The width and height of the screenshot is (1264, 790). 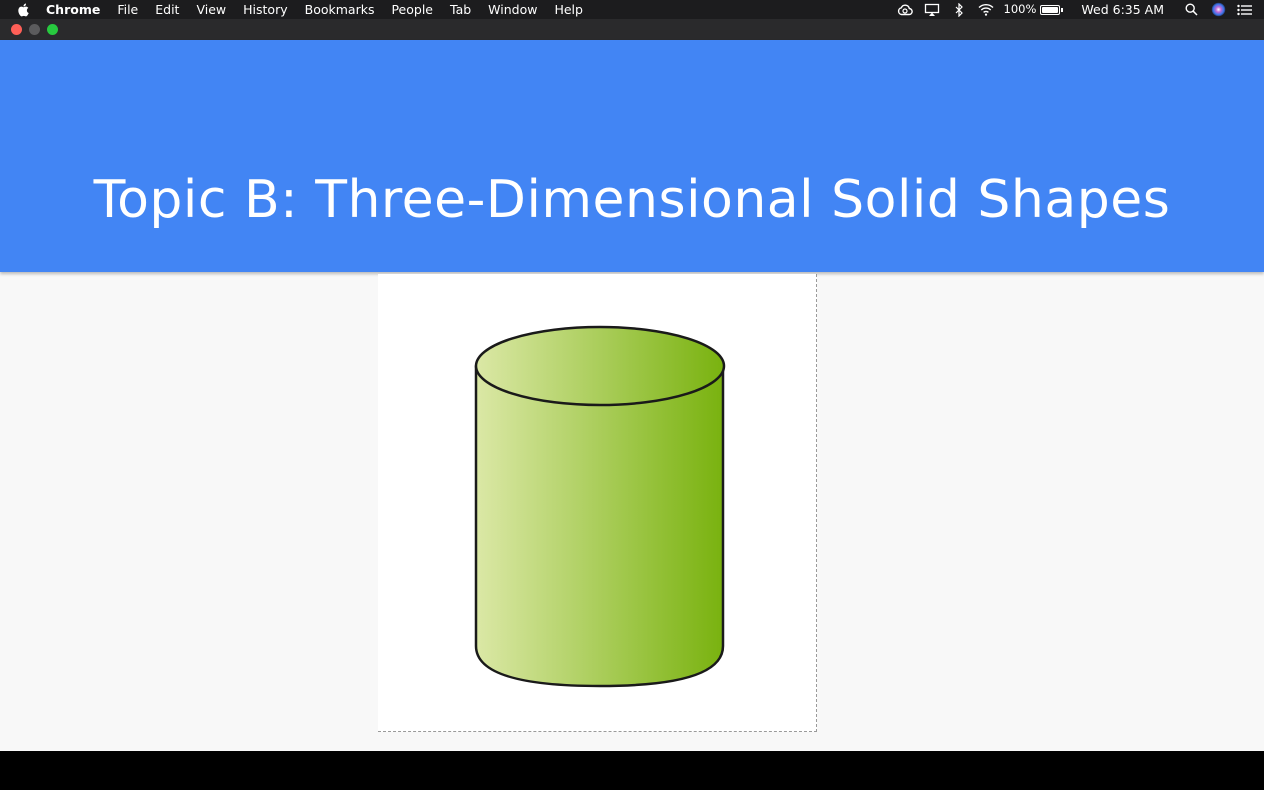 I want to click on menu-view: View, so click(x=211, y=9).